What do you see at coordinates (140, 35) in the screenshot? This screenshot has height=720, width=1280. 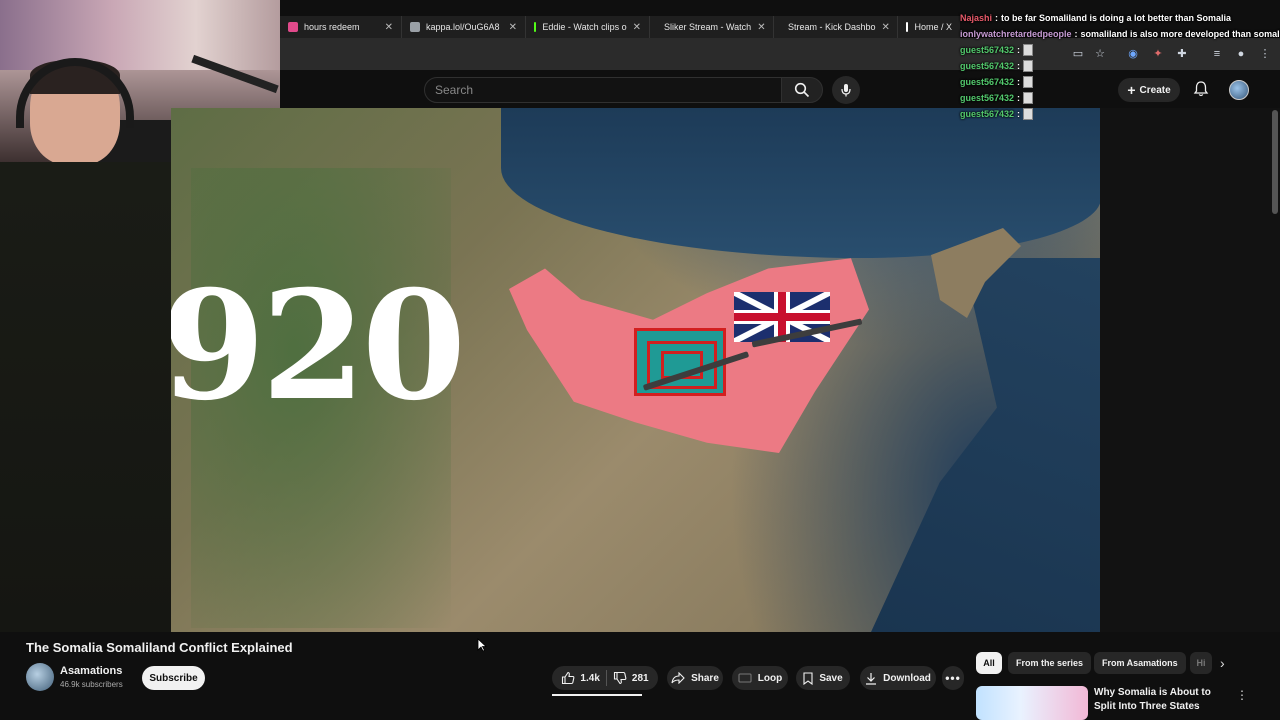 I see `webcam-shelf` at bounding box center [140, 35].